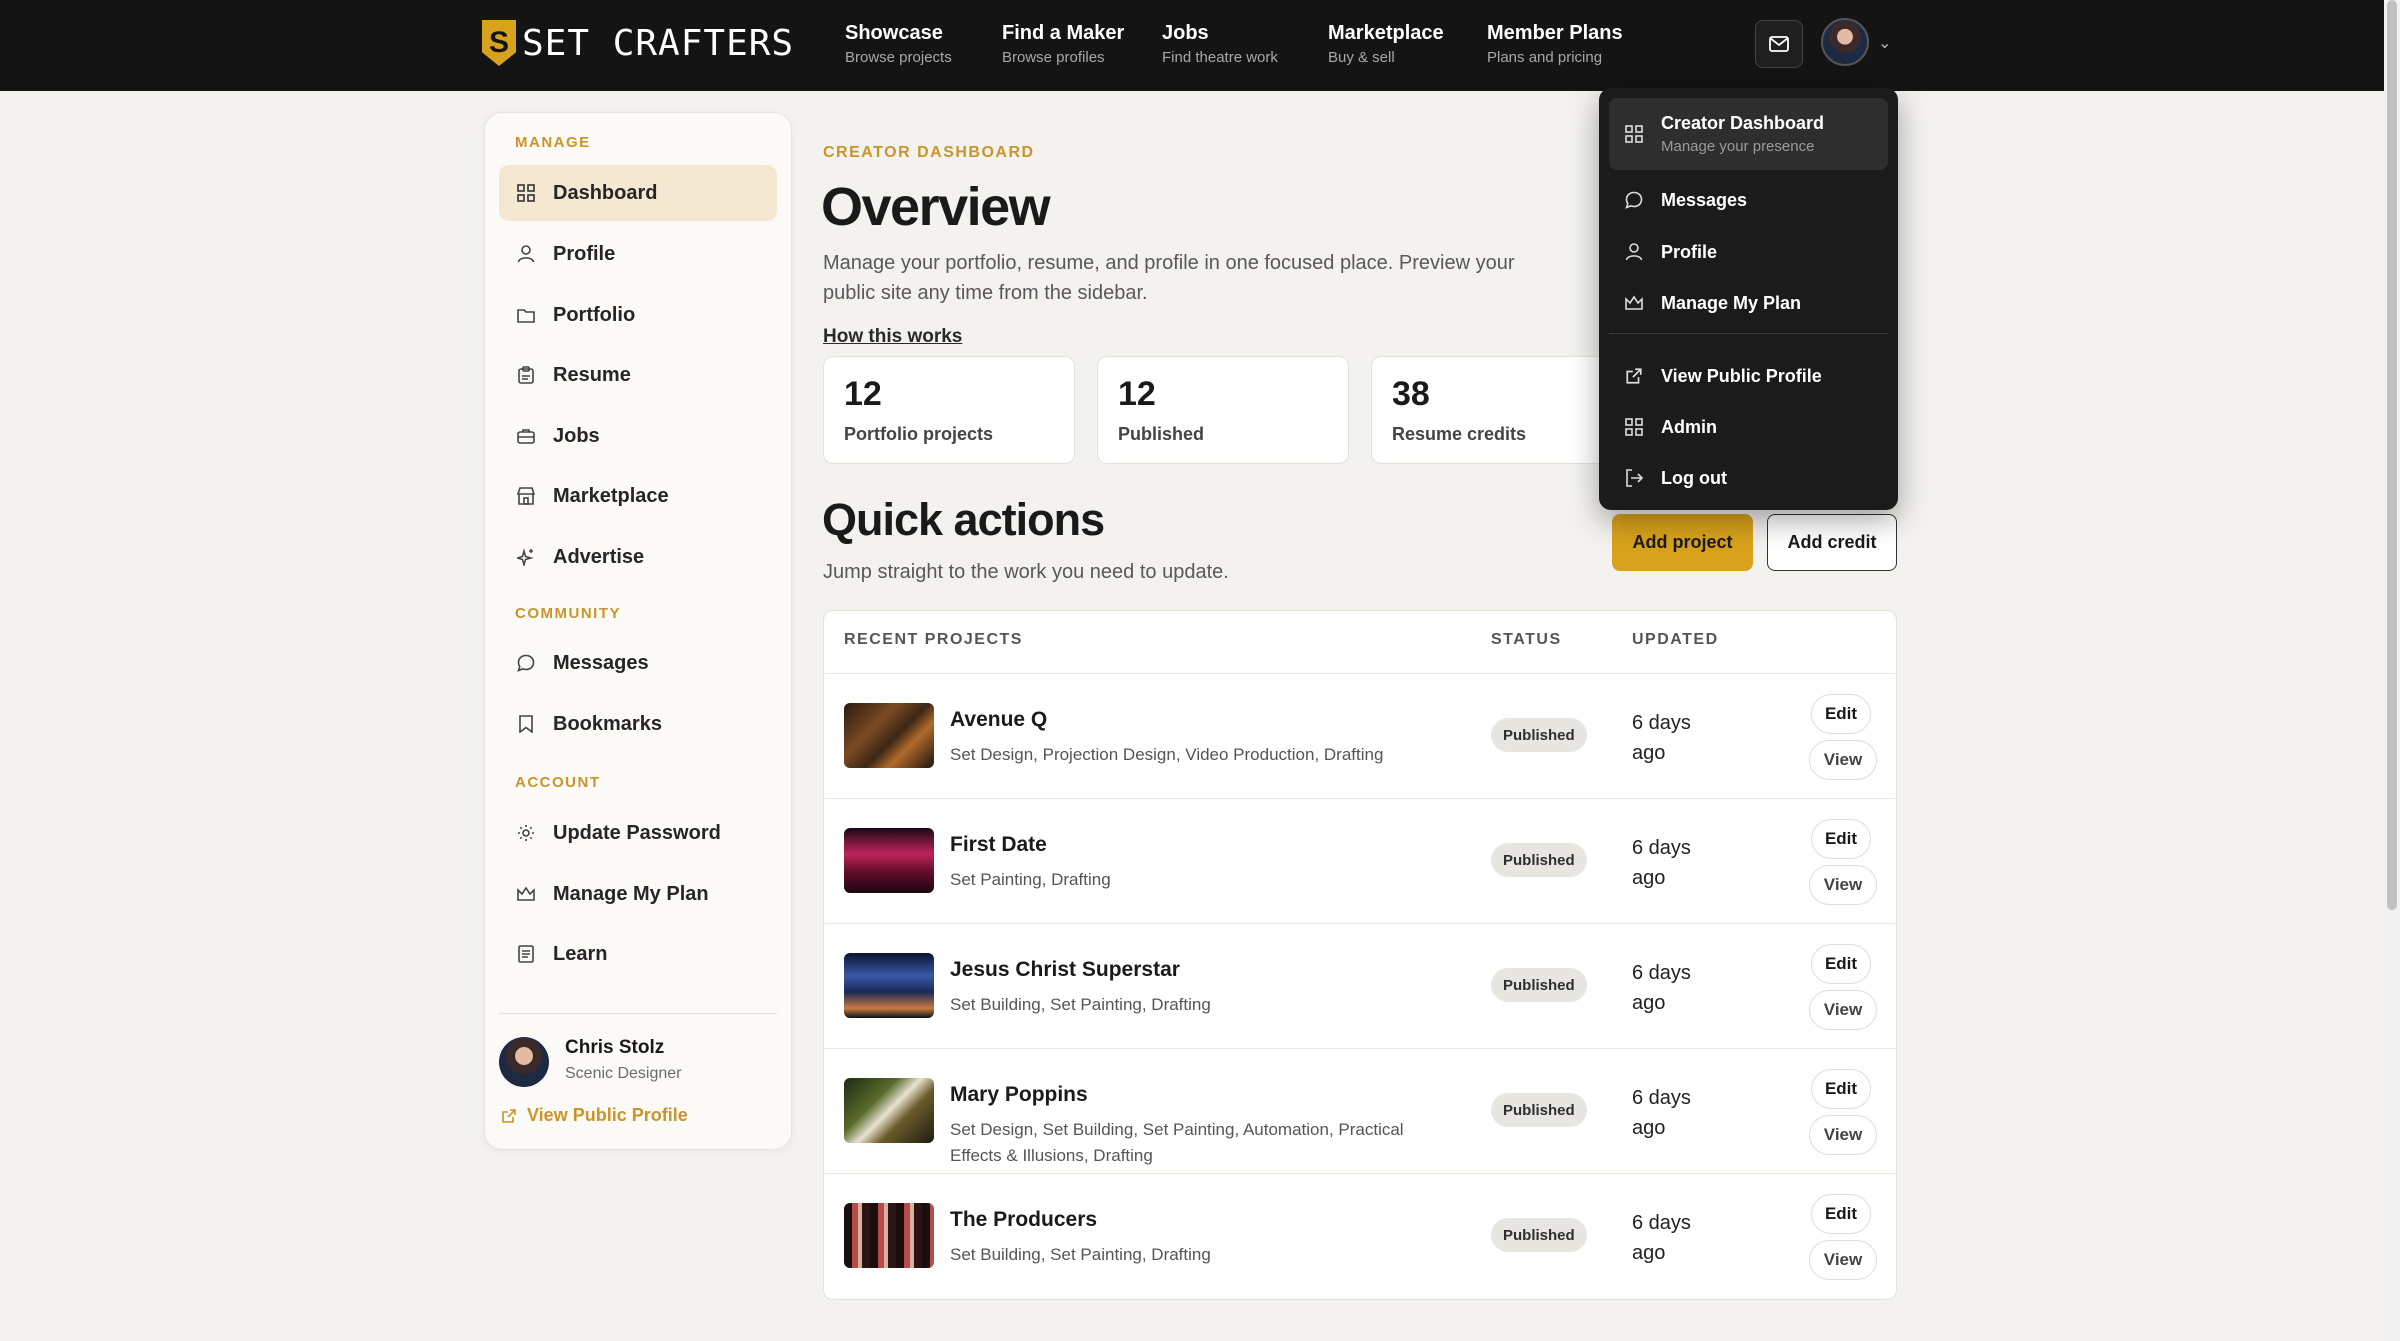  I want to click on sidebar-item-marketplace: Marketplace, so click(638, 496).